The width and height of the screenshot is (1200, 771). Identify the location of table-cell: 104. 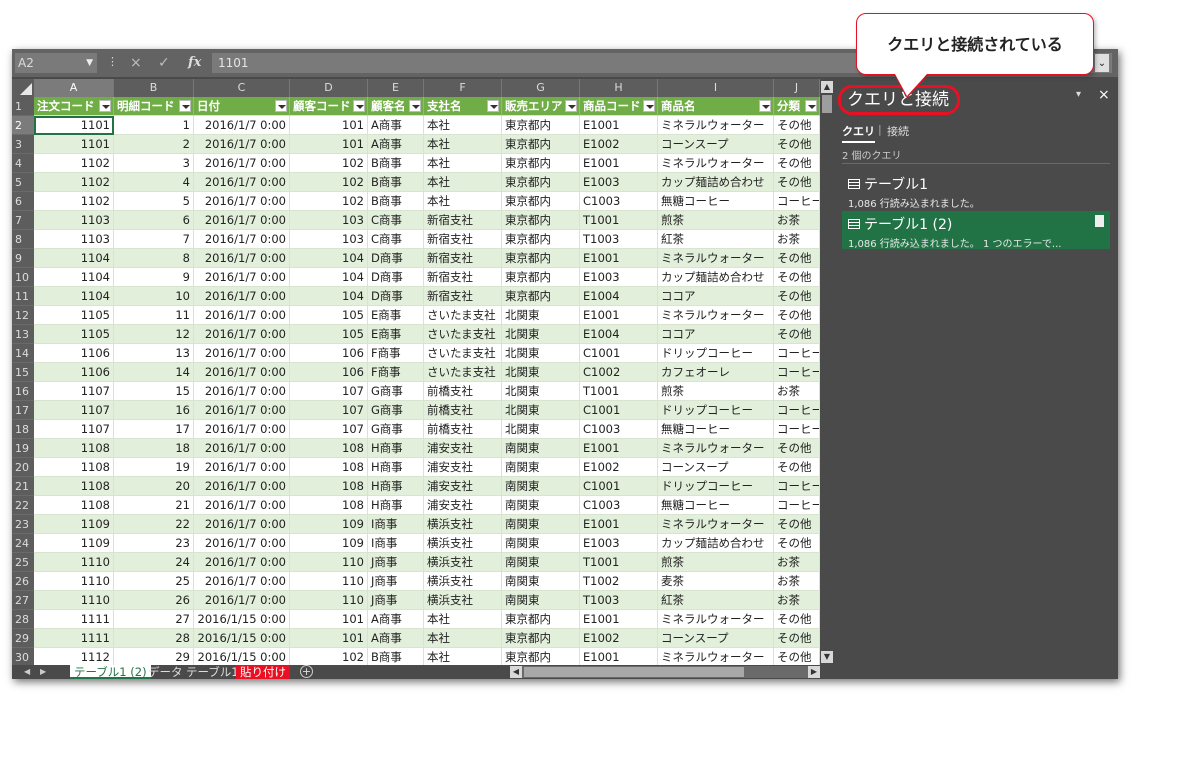
(329, 258).